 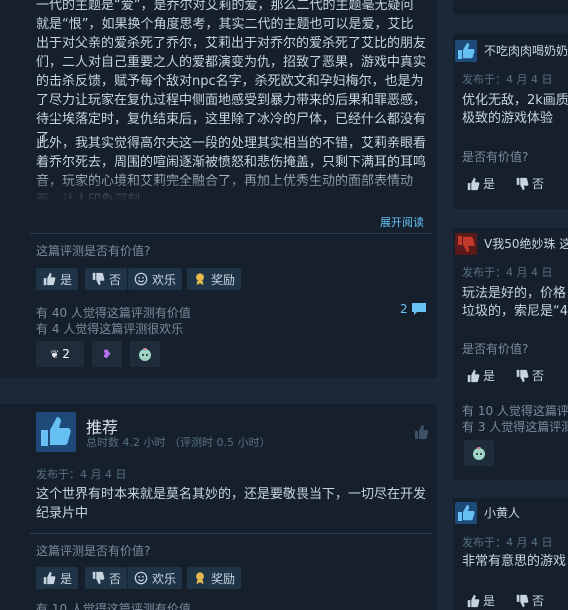 I want to click on right-award-badge, so click(x=479, y=453).